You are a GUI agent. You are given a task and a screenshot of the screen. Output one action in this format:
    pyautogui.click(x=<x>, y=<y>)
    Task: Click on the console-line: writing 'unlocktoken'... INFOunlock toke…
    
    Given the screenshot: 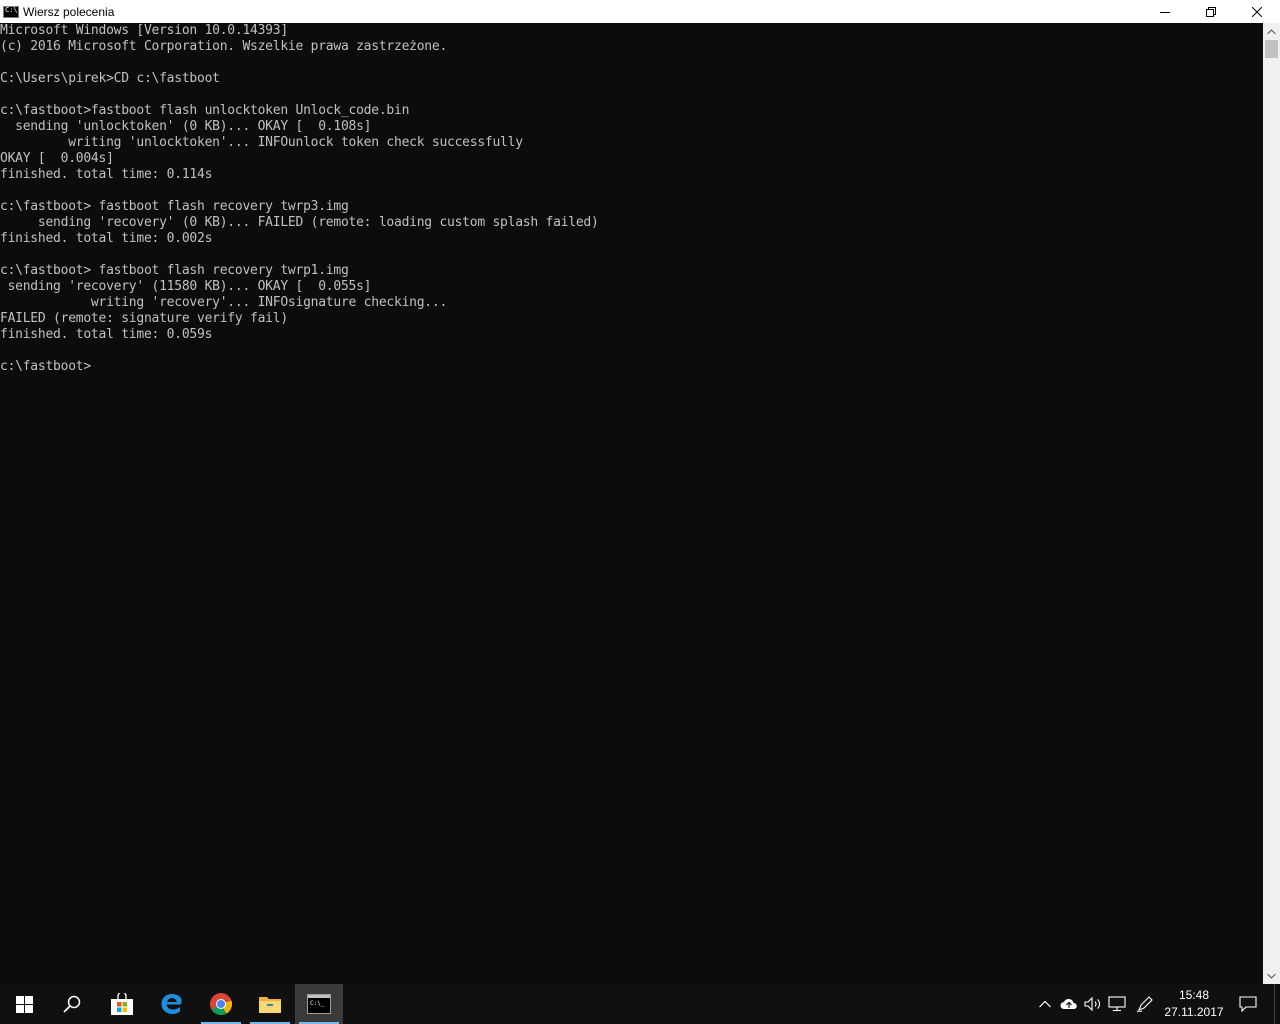 What is the action you would take?
    pyautogui.click(x=261, y=142)
    